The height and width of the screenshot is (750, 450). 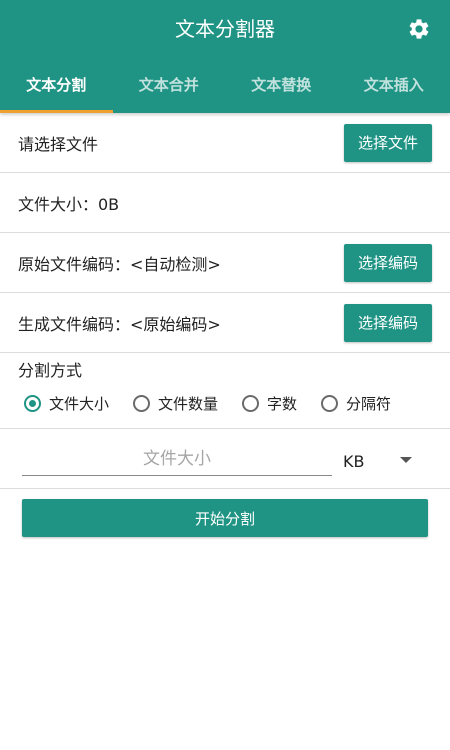 I want to click on radio-file-size: 文件大小, so click(x=66, y=403).